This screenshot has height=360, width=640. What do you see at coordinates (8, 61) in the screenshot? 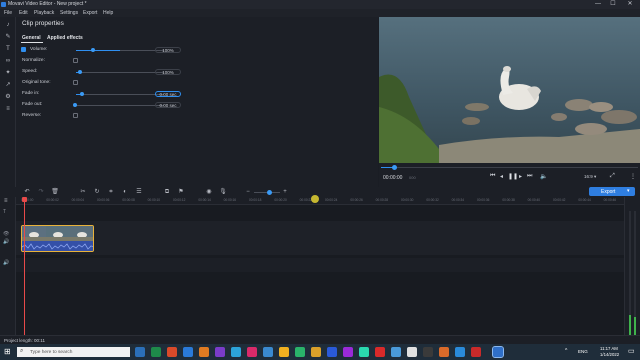
I see `transitions-icon: ∞` at bounding box center [8, 61].